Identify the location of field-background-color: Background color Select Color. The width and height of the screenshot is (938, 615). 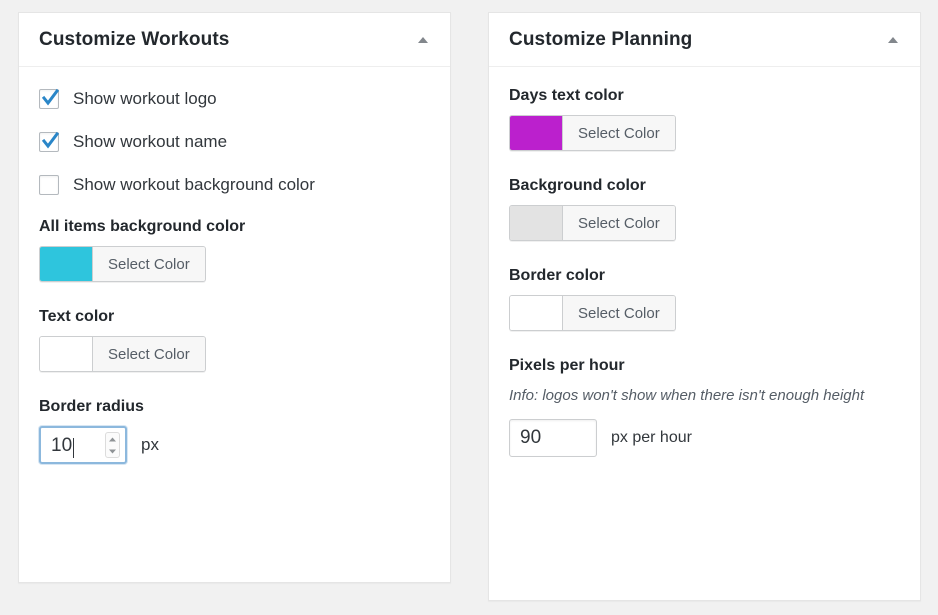
(704, 211).